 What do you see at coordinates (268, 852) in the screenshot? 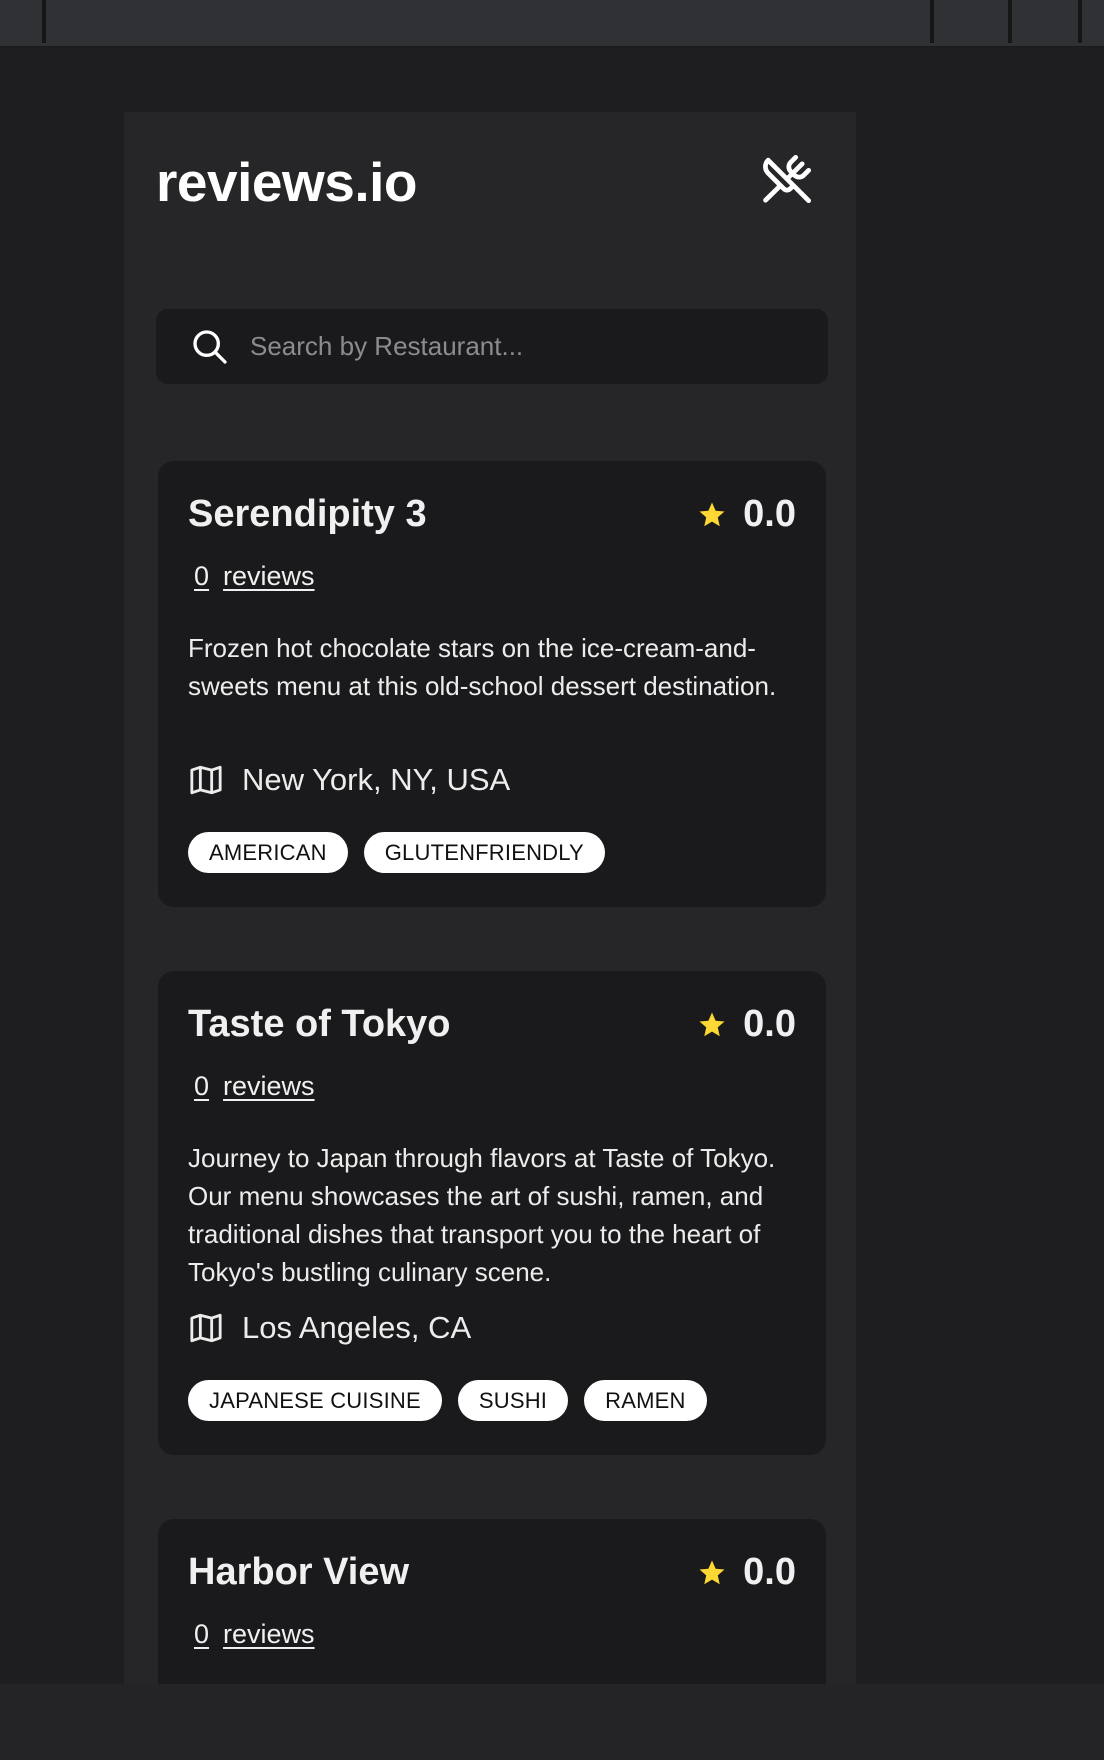
I see `cuisine-tag: AMERICAN` at bounding box center [268, 852].